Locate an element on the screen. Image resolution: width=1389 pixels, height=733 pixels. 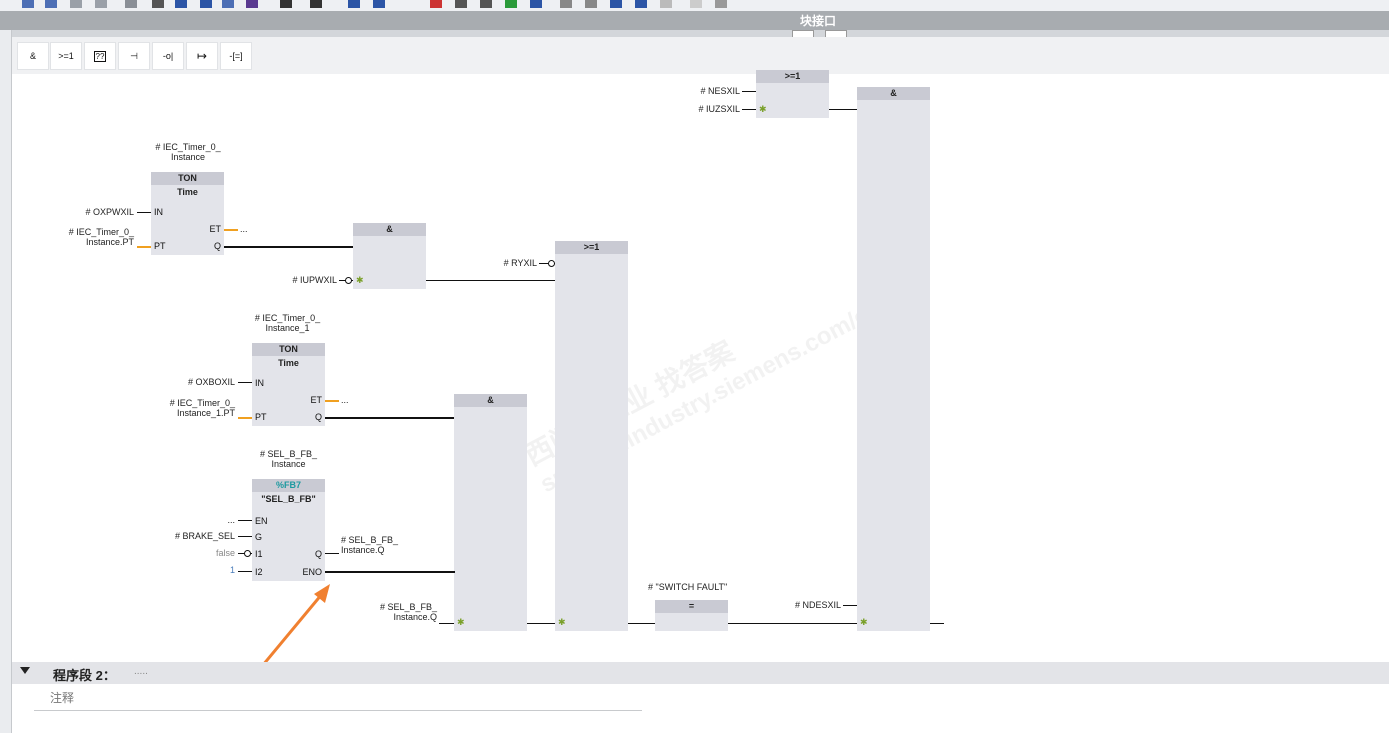
collapse-triangle-icon is located at coordinates (25, 670).